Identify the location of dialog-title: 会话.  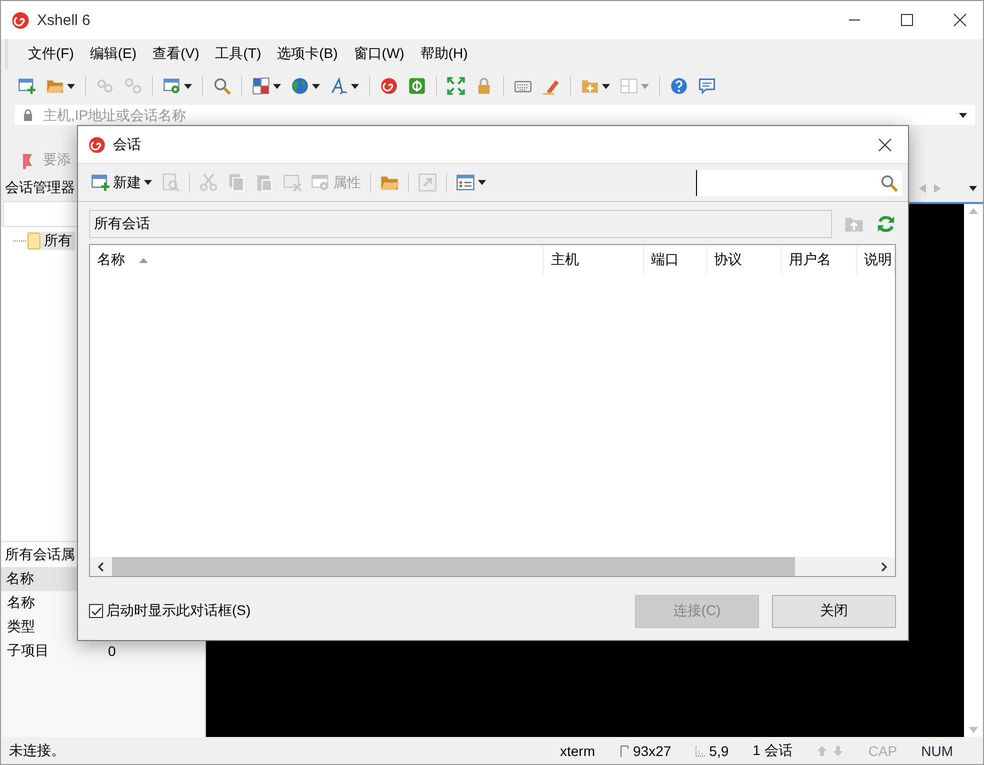
(127, 145).